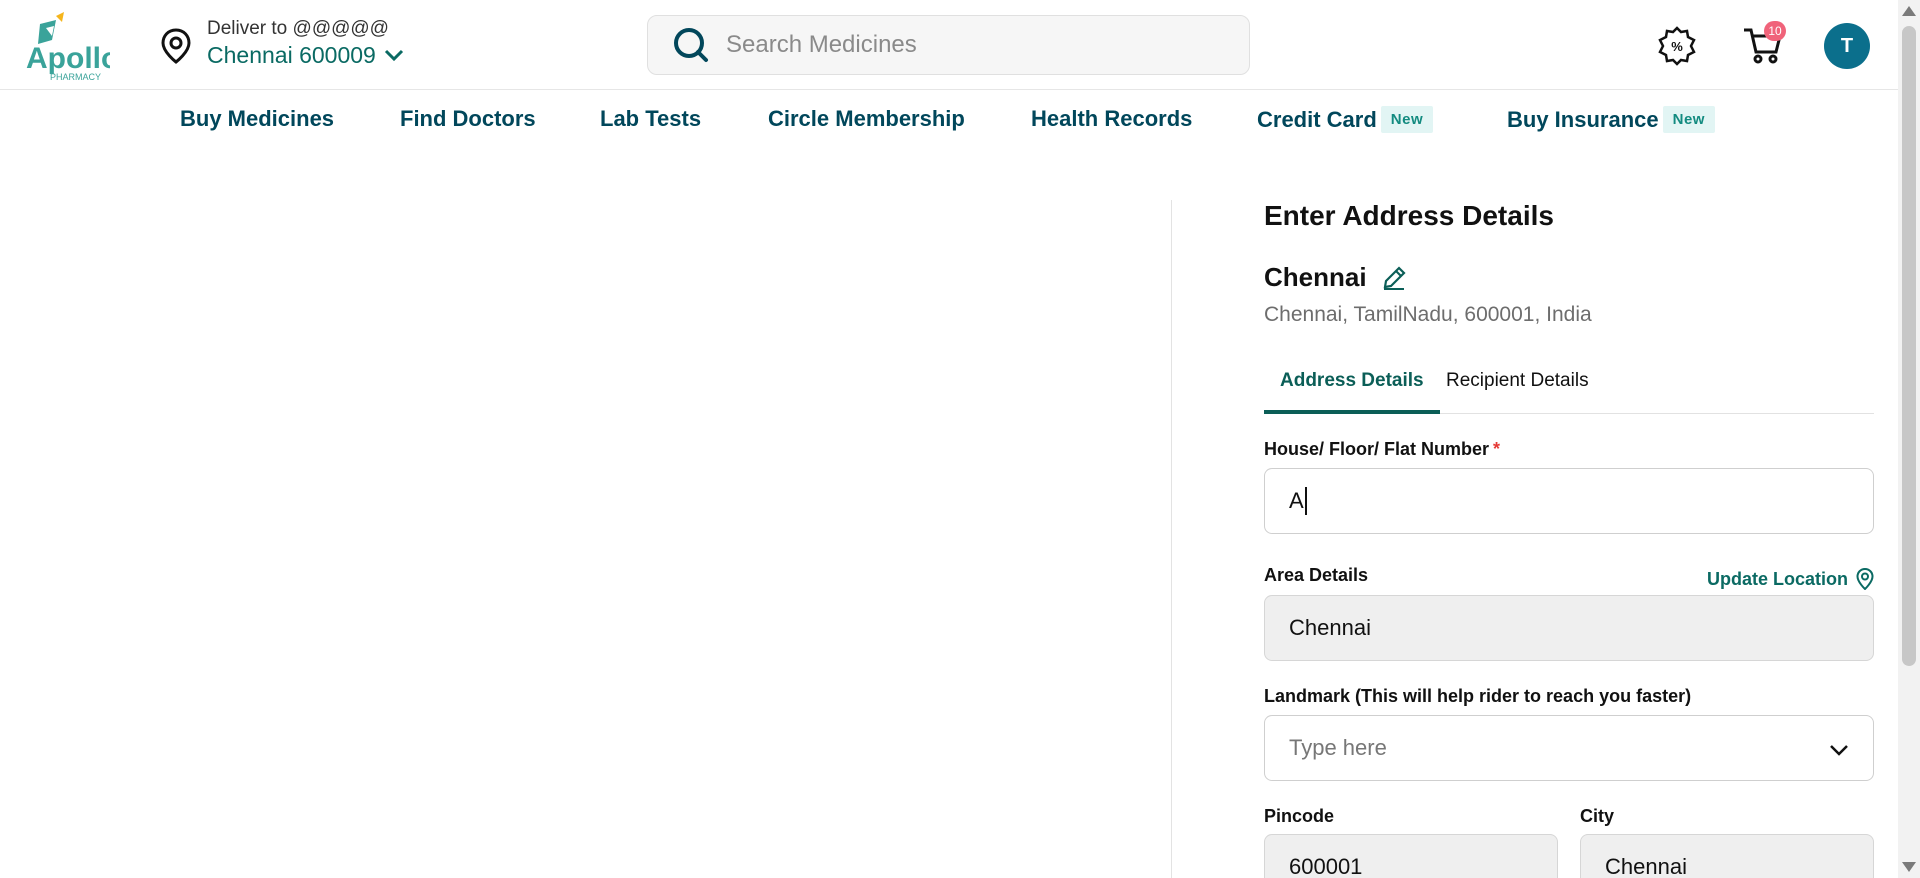 This screenshot has width=1920, height=878. Describe the element at coordinates (1315, 277) in the screenshot. I see `city-name-text: Chennai` at that location.